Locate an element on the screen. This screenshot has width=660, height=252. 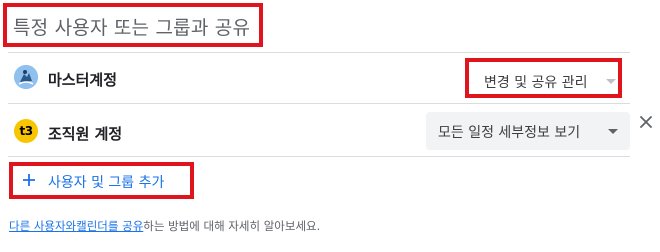
divider-mid is located at coordinates (319, 103).